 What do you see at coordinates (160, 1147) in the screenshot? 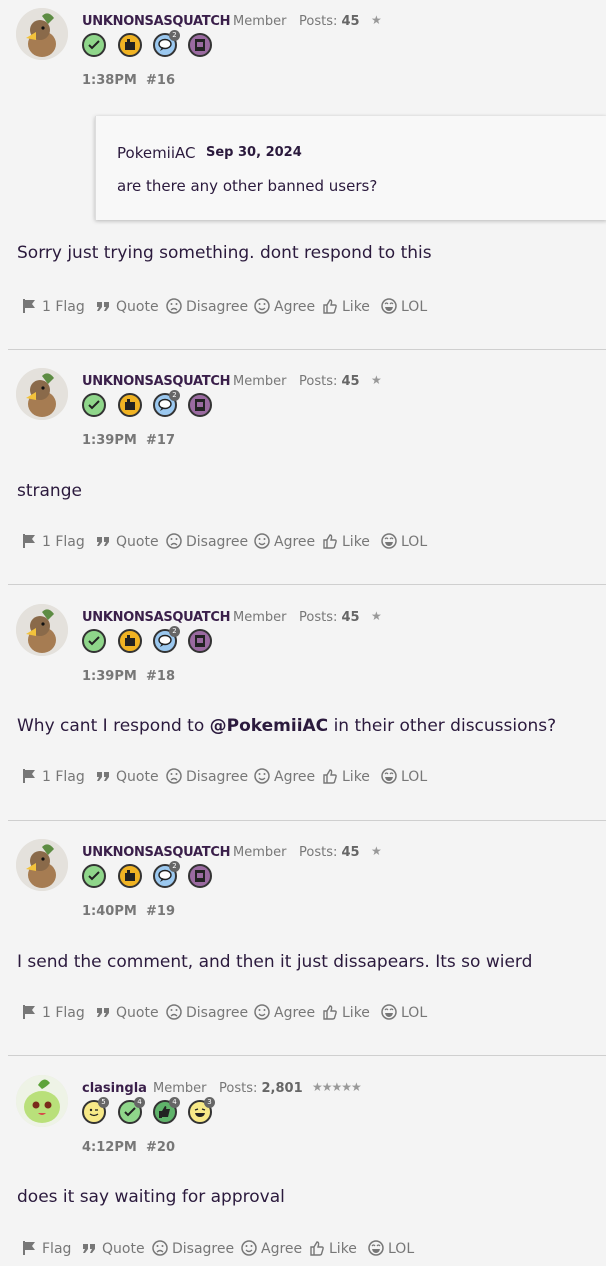
I see `post-number: #20` at bounding box center [160, 1147].